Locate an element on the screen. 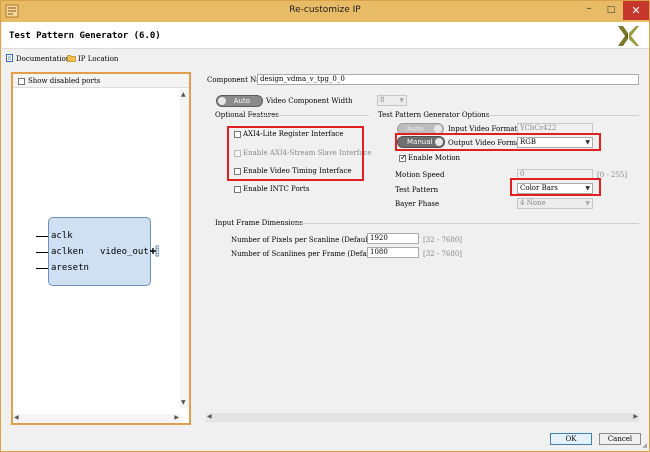 The image size is (650, 452). resize-grip-icon: ◢ is located at coordinates (644, 445).